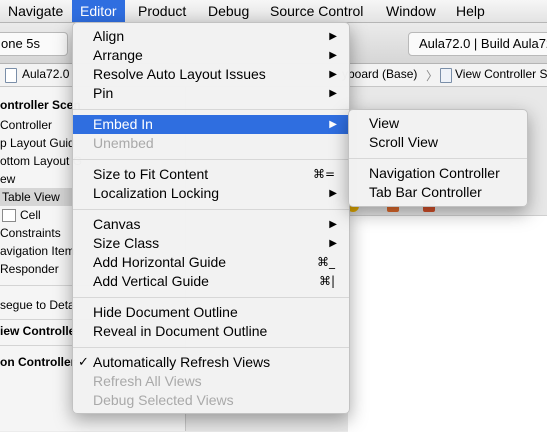 The height and width of the screenshot is (432, 547). I want to click on submenu-item-view: View, so click(438, 123).